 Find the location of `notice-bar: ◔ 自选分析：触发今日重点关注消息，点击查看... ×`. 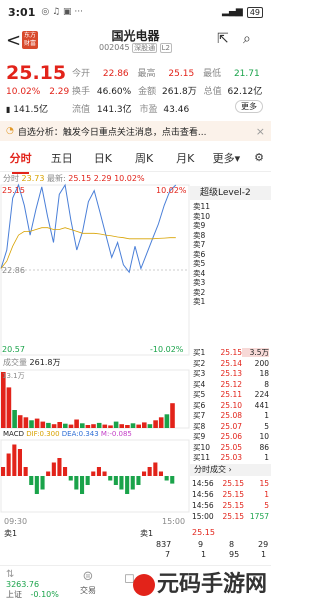

notice-bar: ◔ 自选分析：触发今日重点关注消息，点击查看... × is located at coordinates (135, 131).